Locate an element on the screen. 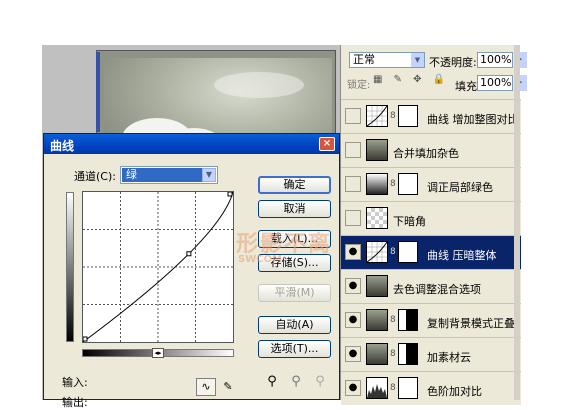 The height and width of the screenshot is (410, 567). blend-mode-value: 正常 is located at coordinates (364, 59).